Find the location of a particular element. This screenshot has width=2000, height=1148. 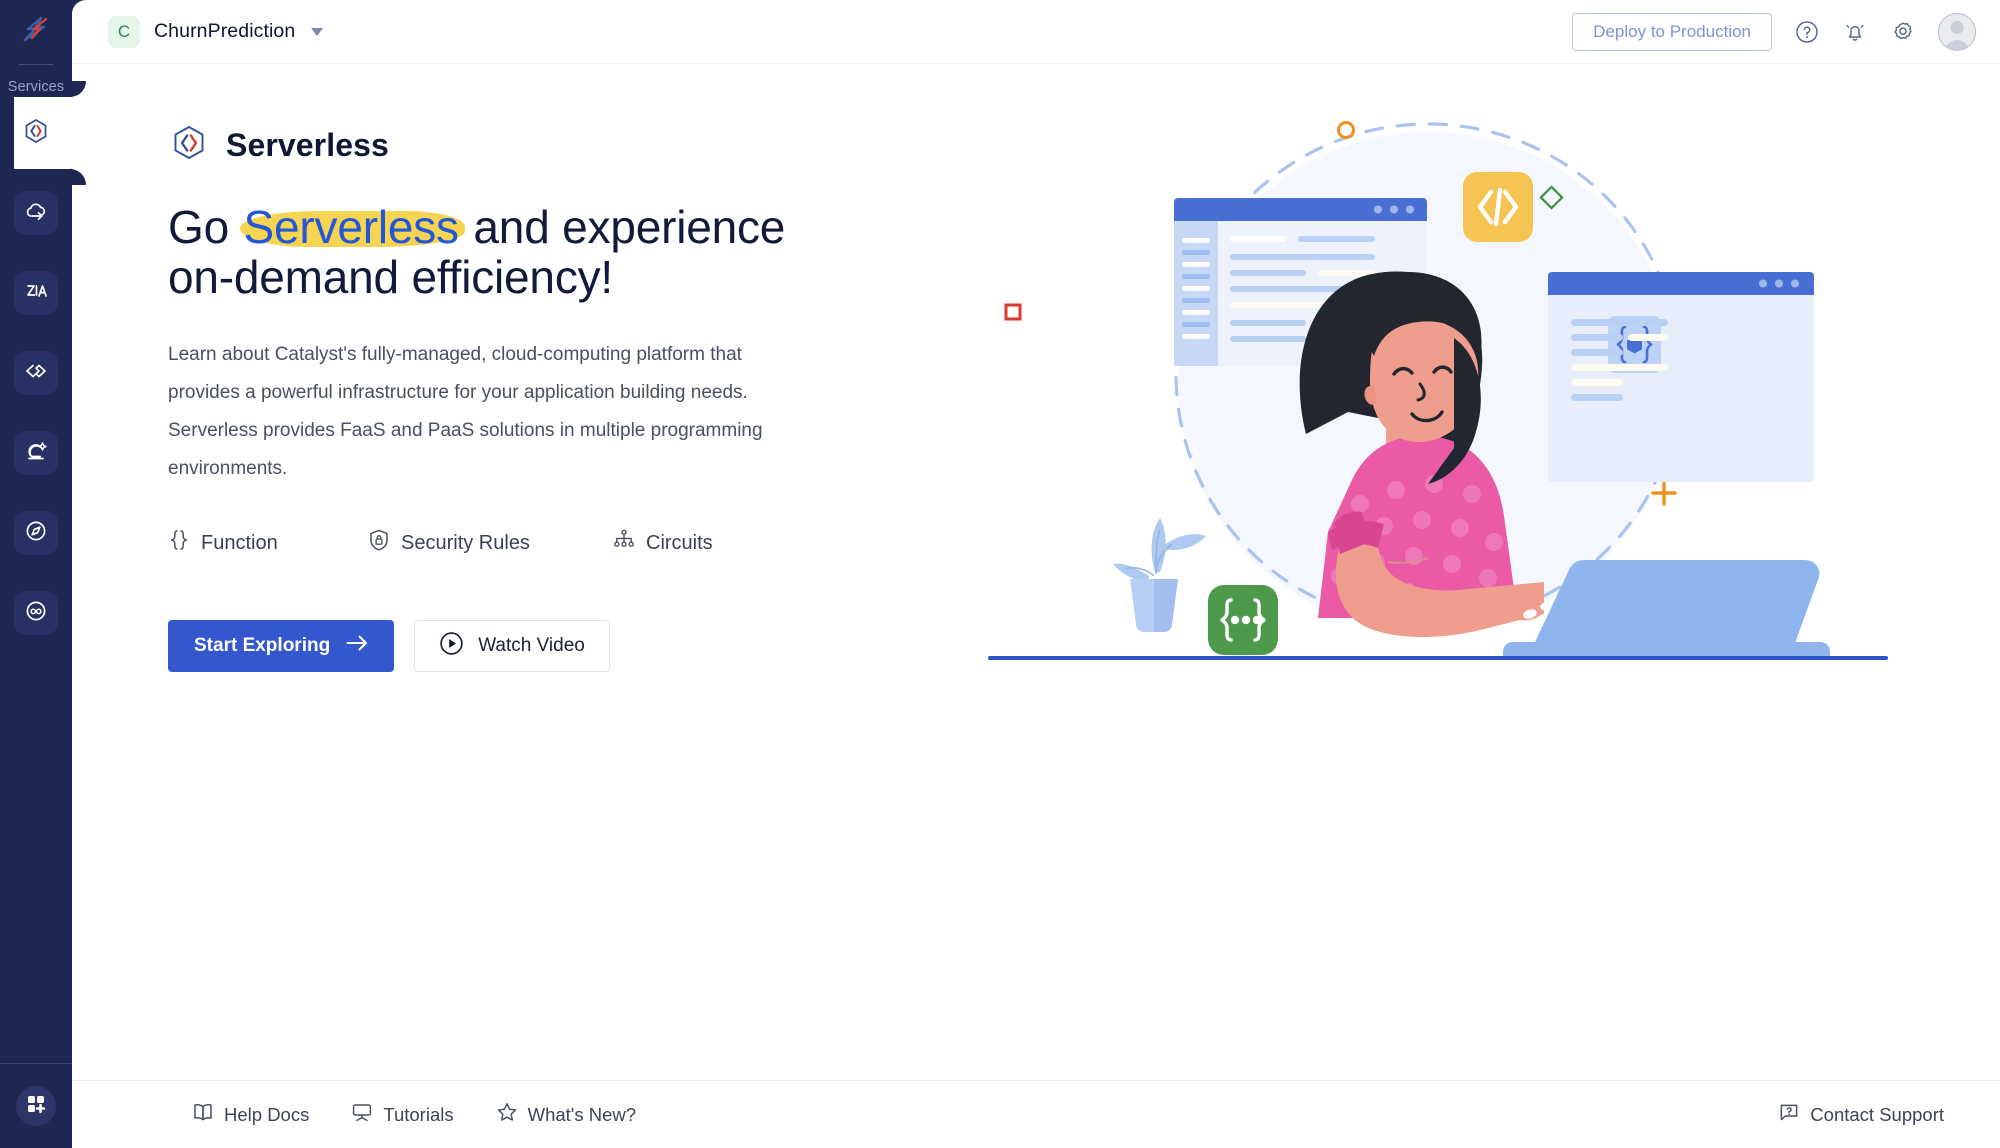

left-sidebar: Services is located at coordinates (43, 574).